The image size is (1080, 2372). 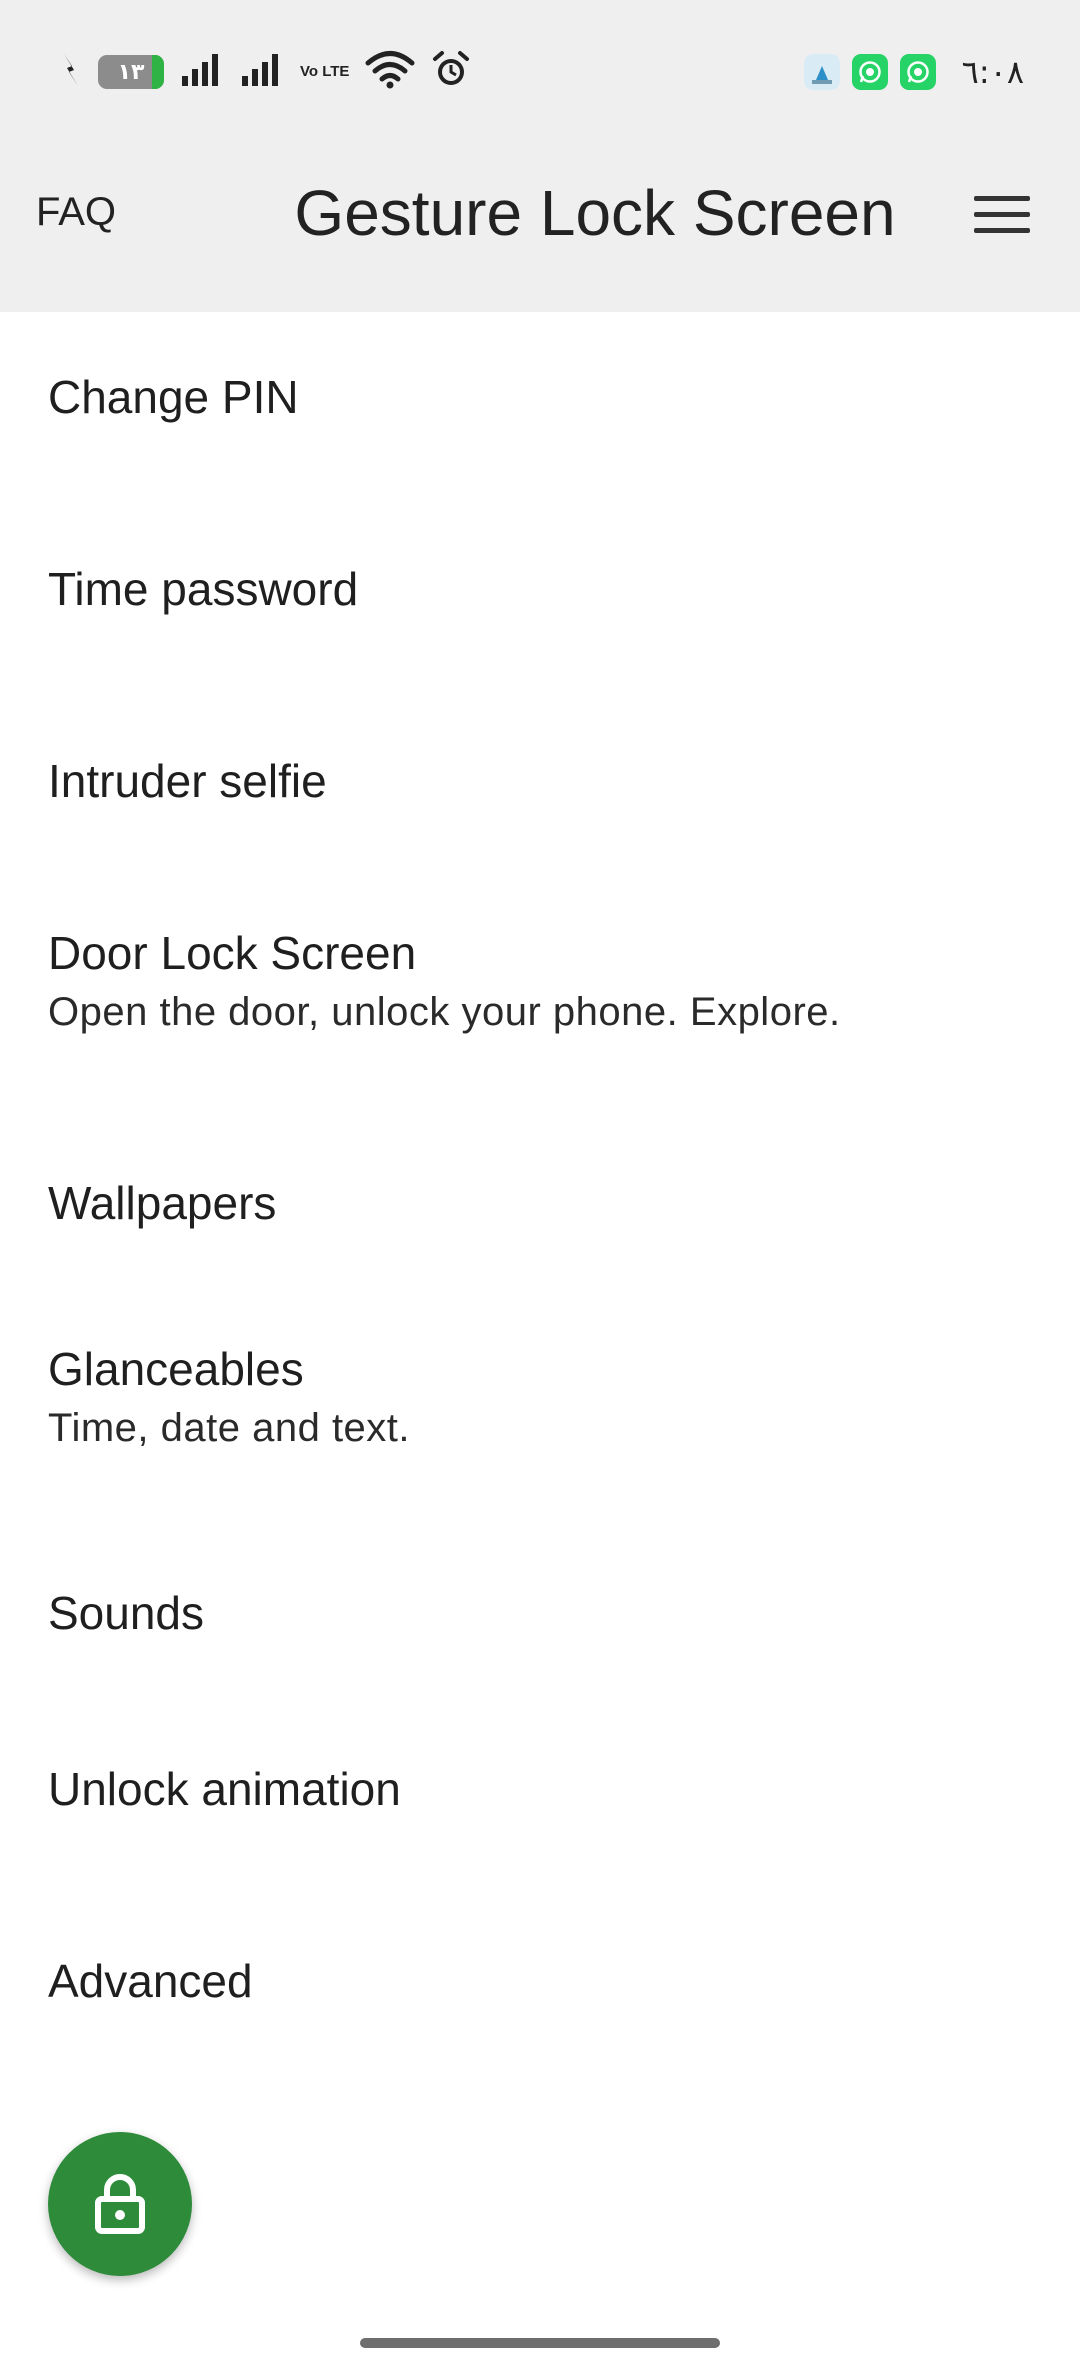 What do you see at coordinates (595, 213) in the screenshot?
I see `page-title: Gesture Lock Screen` at bounding box center [595, 213].